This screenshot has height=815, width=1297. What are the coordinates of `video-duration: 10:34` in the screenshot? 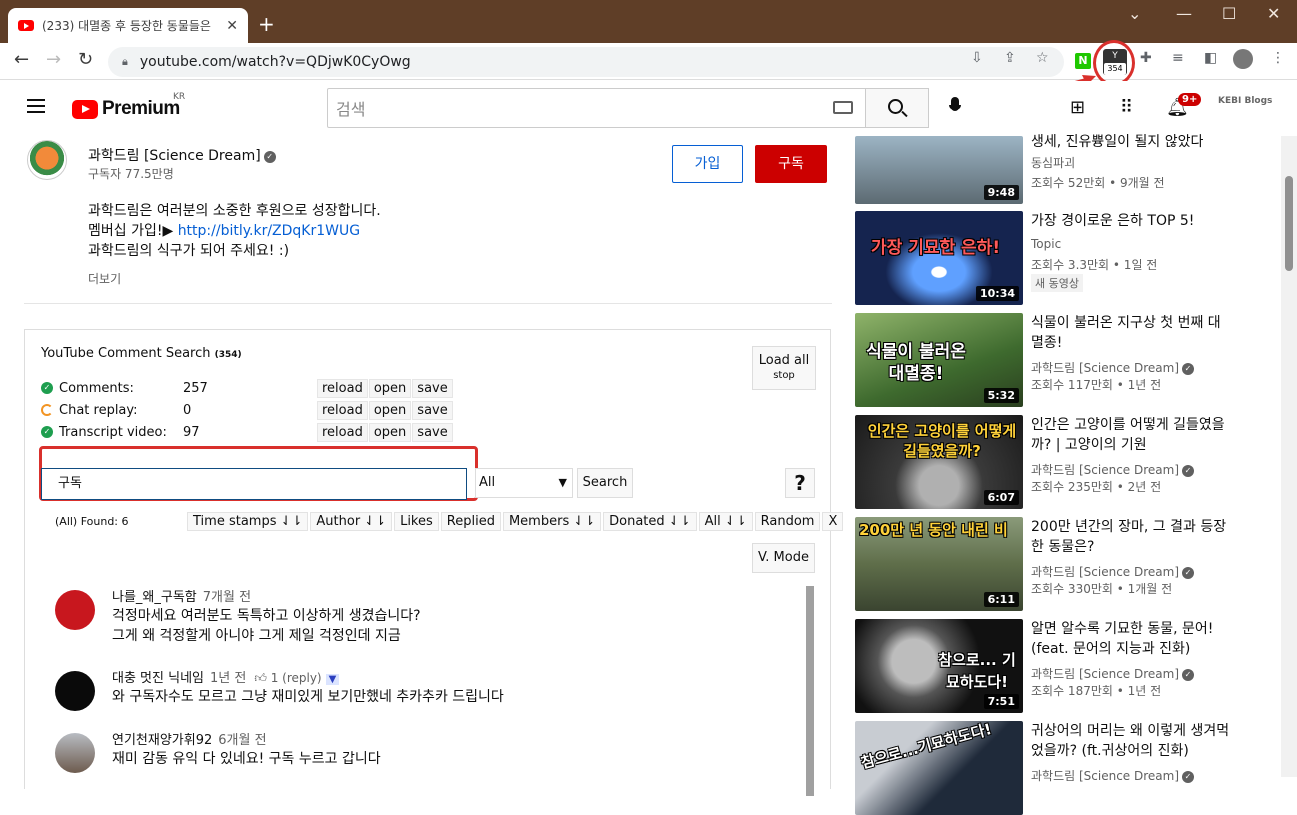 It's located at (997, 293).